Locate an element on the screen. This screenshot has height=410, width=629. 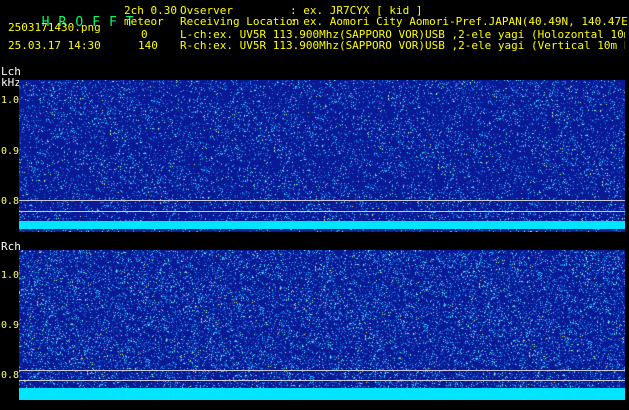
lch-y-label-3: 0.8 is located at coordinates (10, 201).